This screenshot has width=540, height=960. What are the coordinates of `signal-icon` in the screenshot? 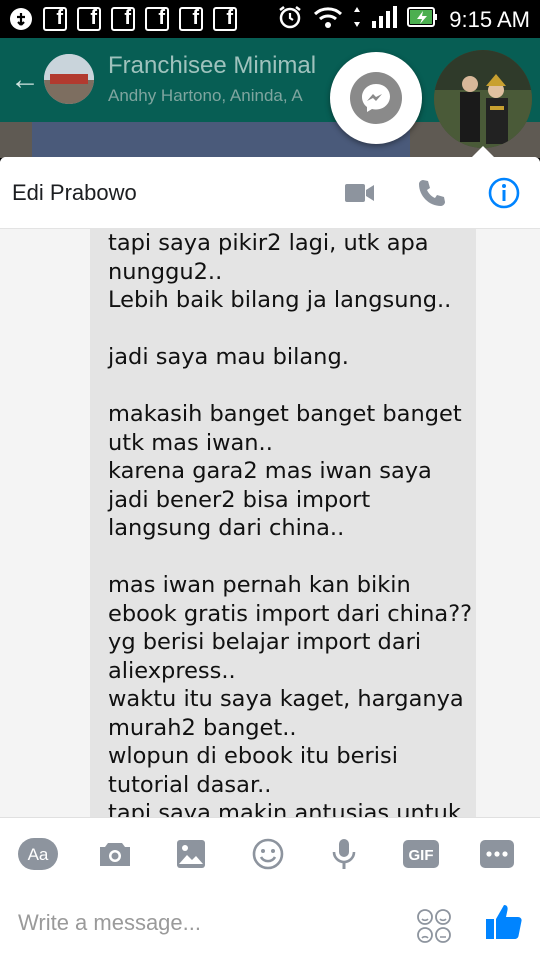 It's located at (384, 19).